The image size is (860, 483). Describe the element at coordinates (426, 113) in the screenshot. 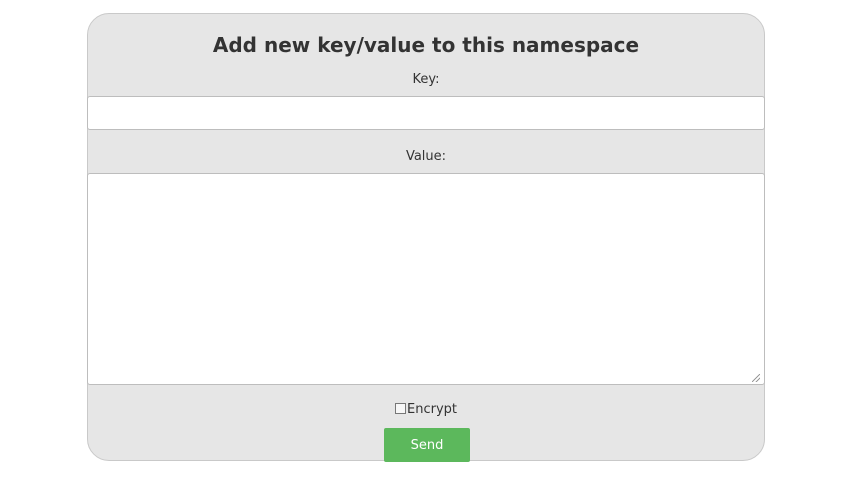

I see `key-input` at that location.